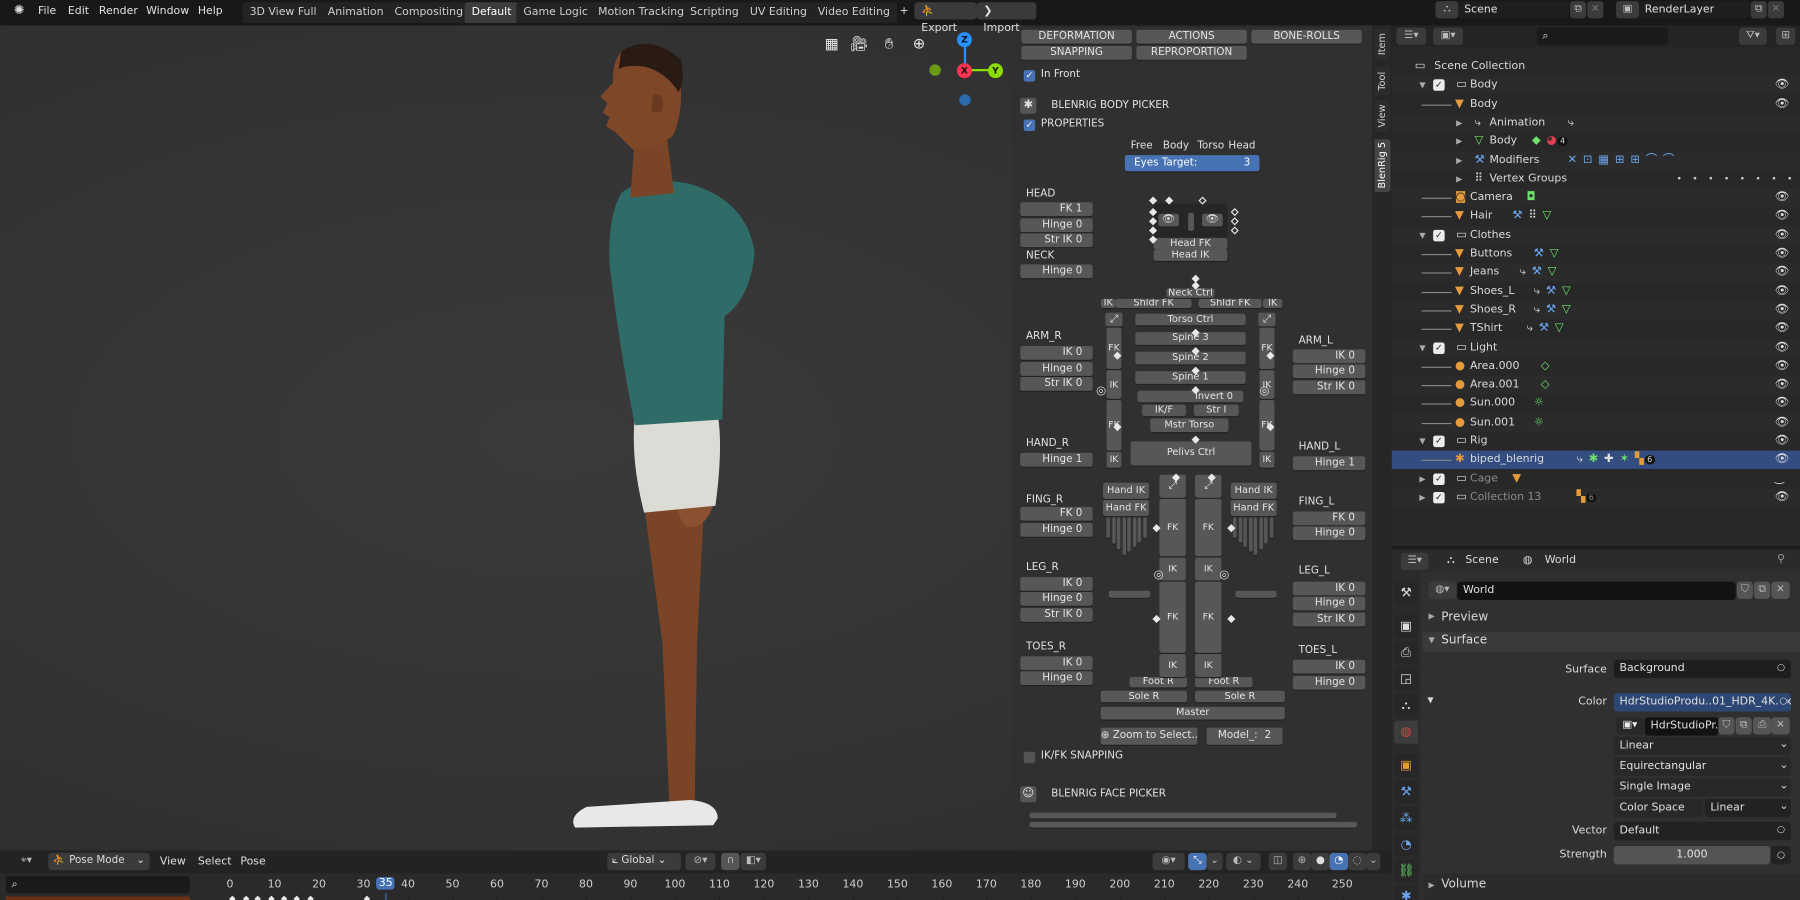 Image resolution: width=1800 pixels, height=900 pixels. What do you see at coordinates (1609, 459) in the screenshot?
I see `bone-icon: ✚` at bounding box center [1609, 459].